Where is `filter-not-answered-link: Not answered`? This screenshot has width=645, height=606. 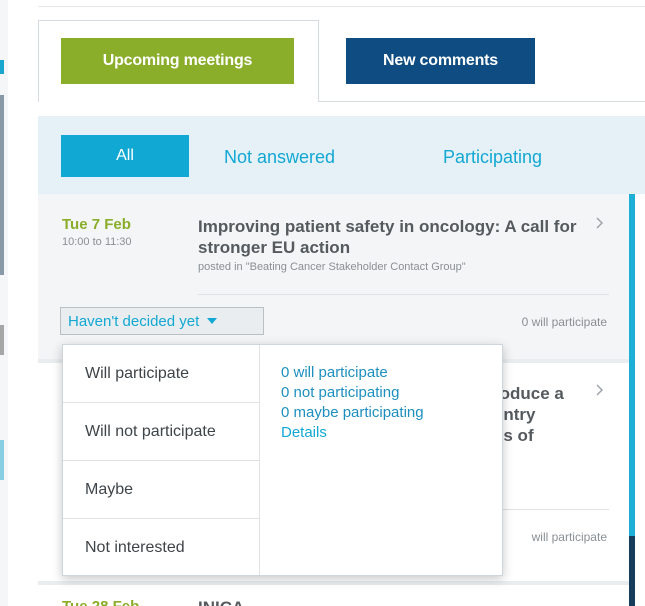
filter-not-answered-link: Not answered is located at coordinates (279, 157).